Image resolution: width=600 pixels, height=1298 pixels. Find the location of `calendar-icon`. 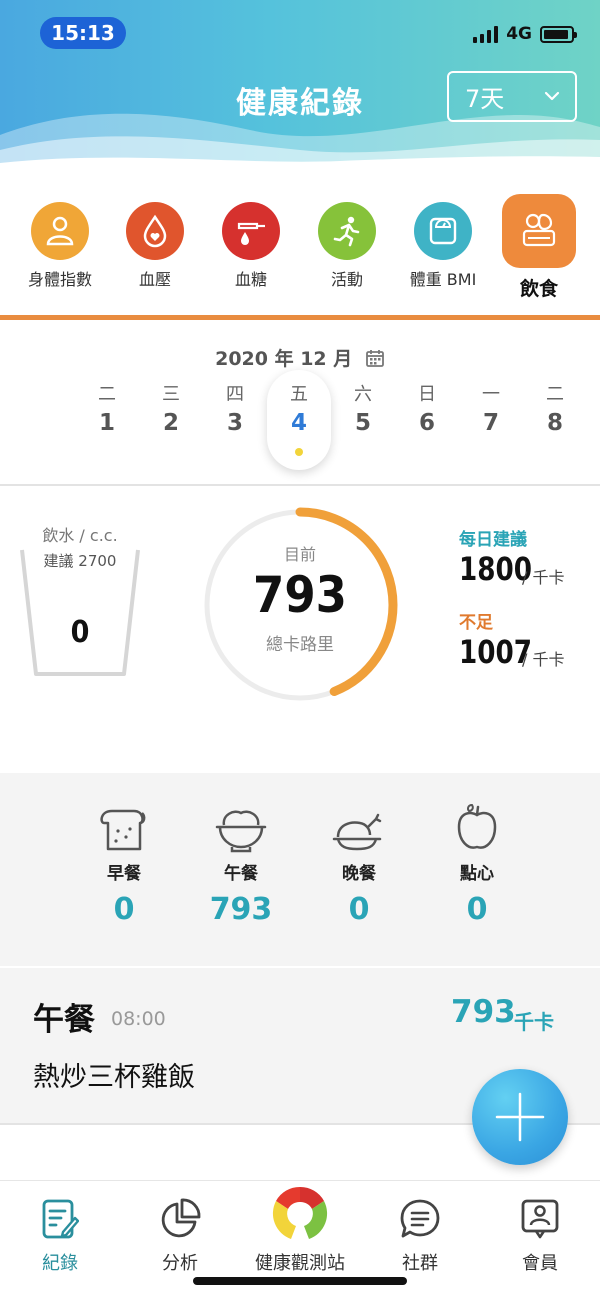

calendar-icon is located at coordinates (375, 358).